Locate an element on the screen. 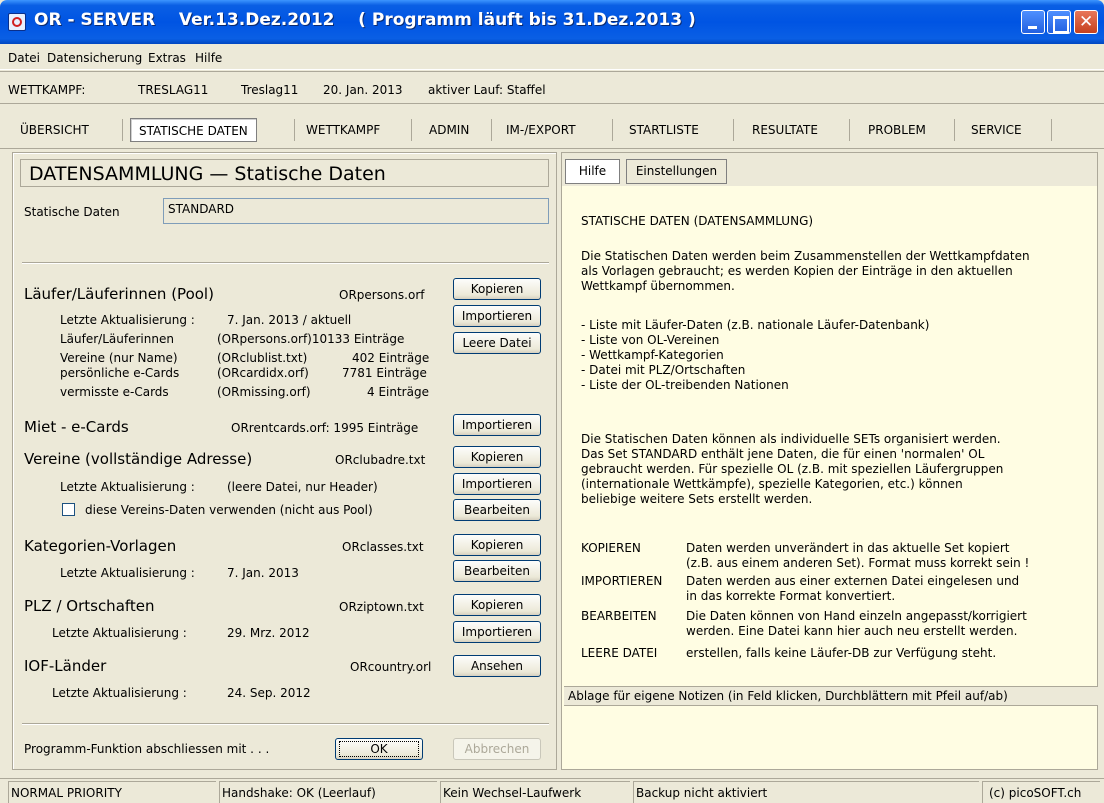  plz-kopieren-button: Kopieren is located at coordinates (497, 605).